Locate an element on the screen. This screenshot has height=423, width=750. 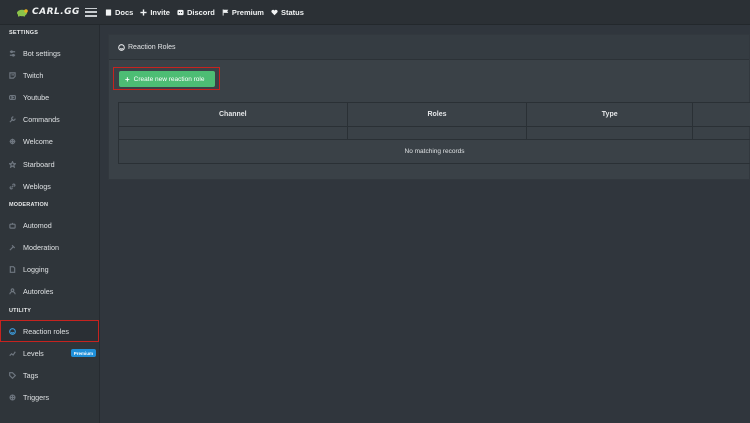
levels-icon is located at coordinates (12, 353).